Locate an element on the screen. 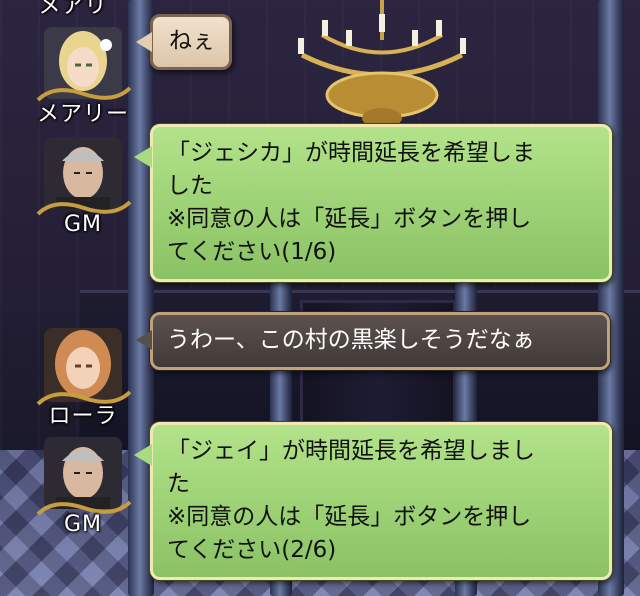 This screenshot has height=596, width=640. chandelier-icon is located at coordinates (382, 64).